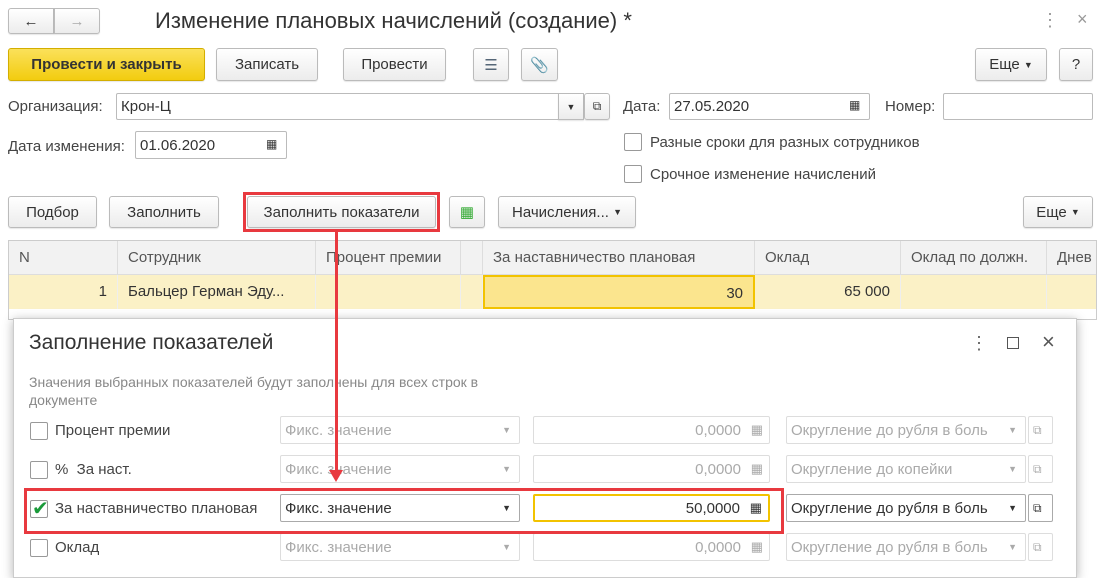  What do you see at coordinates (217, 258) in the screenshot?
I see `col-employee: Сотрудник` at bounding box center [217, 258].